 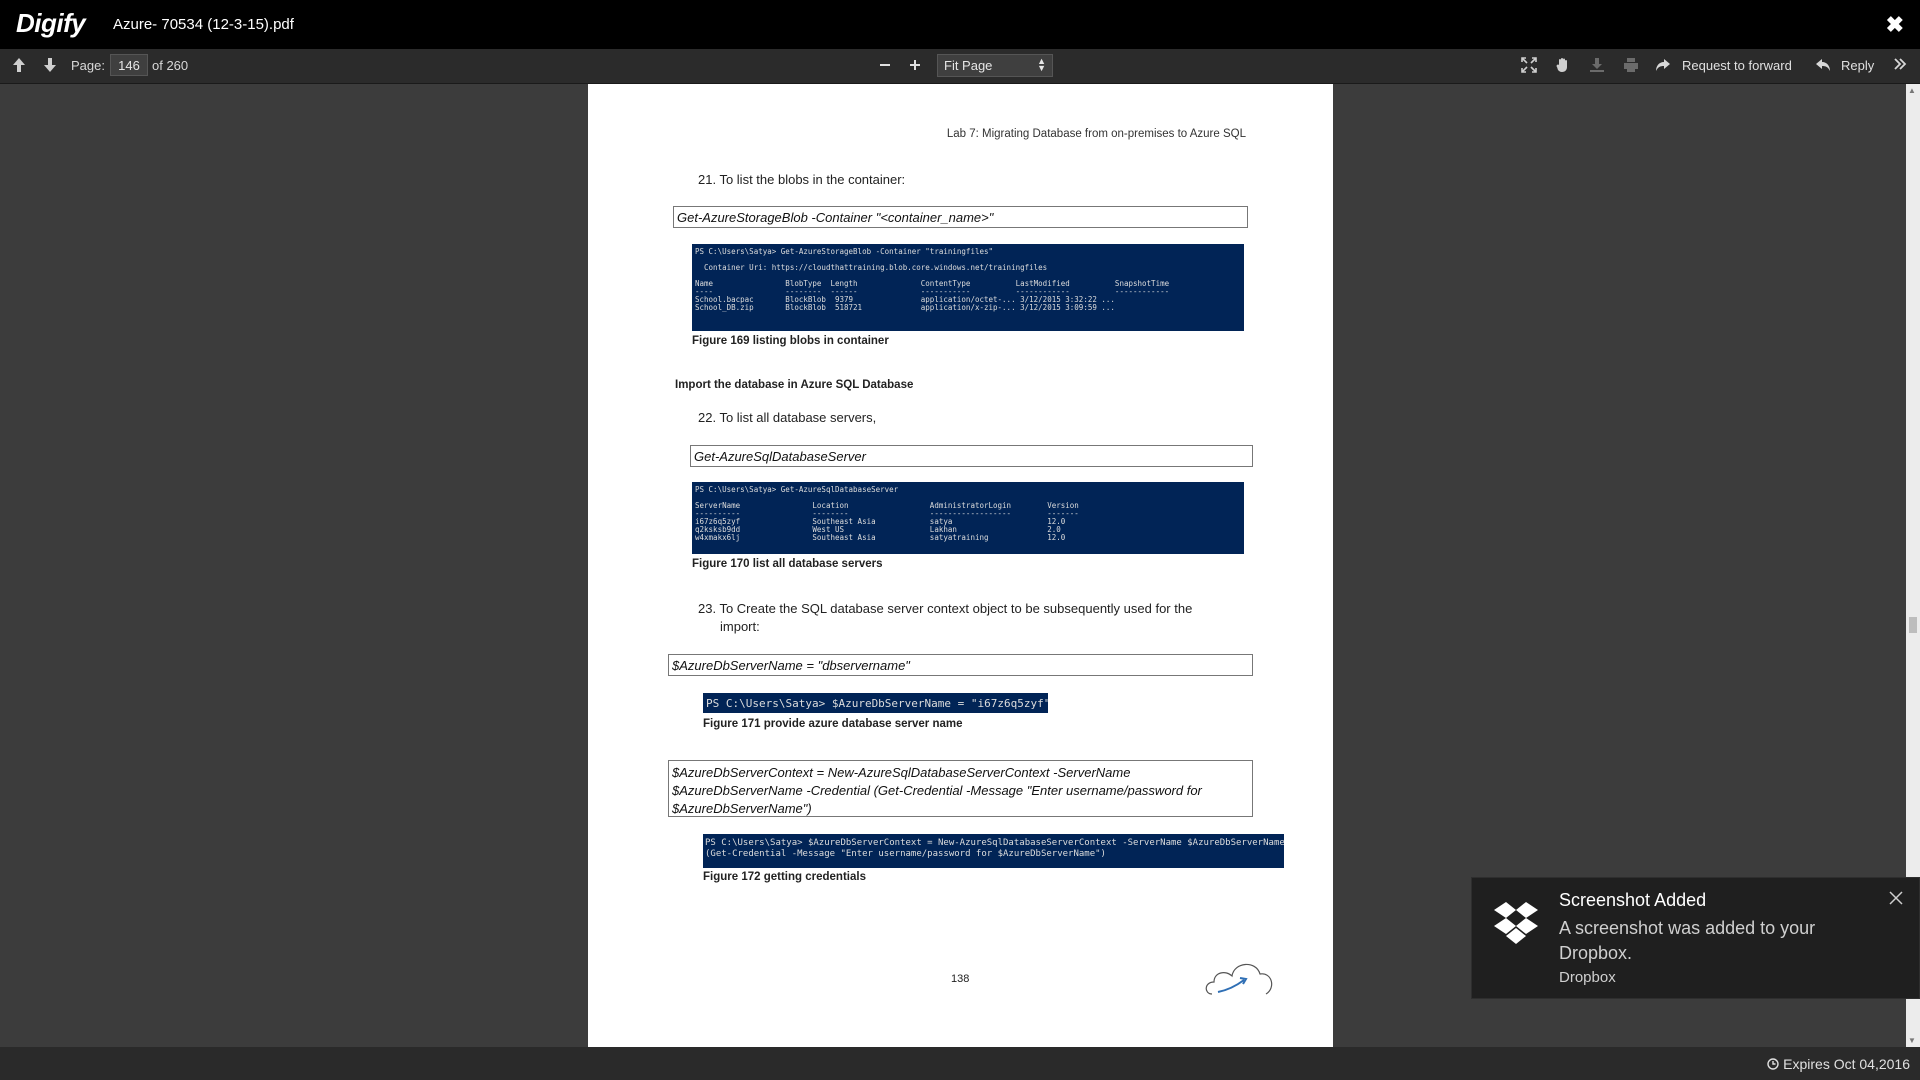 I want to click on caption-figure-169: Figure 169 listing blobs in container, so click(x=790, y=341).